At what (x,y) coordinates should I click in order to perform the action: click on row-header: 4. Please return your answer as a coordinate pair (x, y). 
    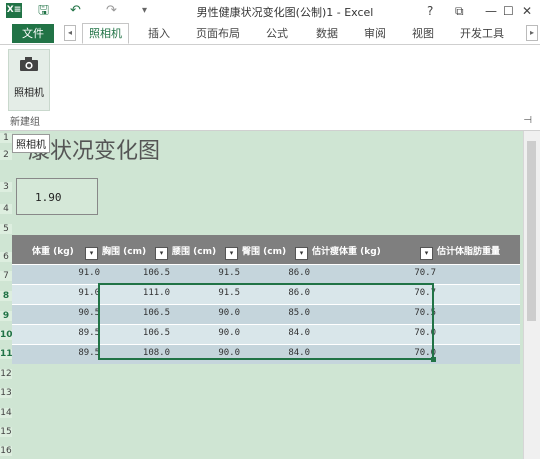
    Looking at the image, I should click on (6, 209).